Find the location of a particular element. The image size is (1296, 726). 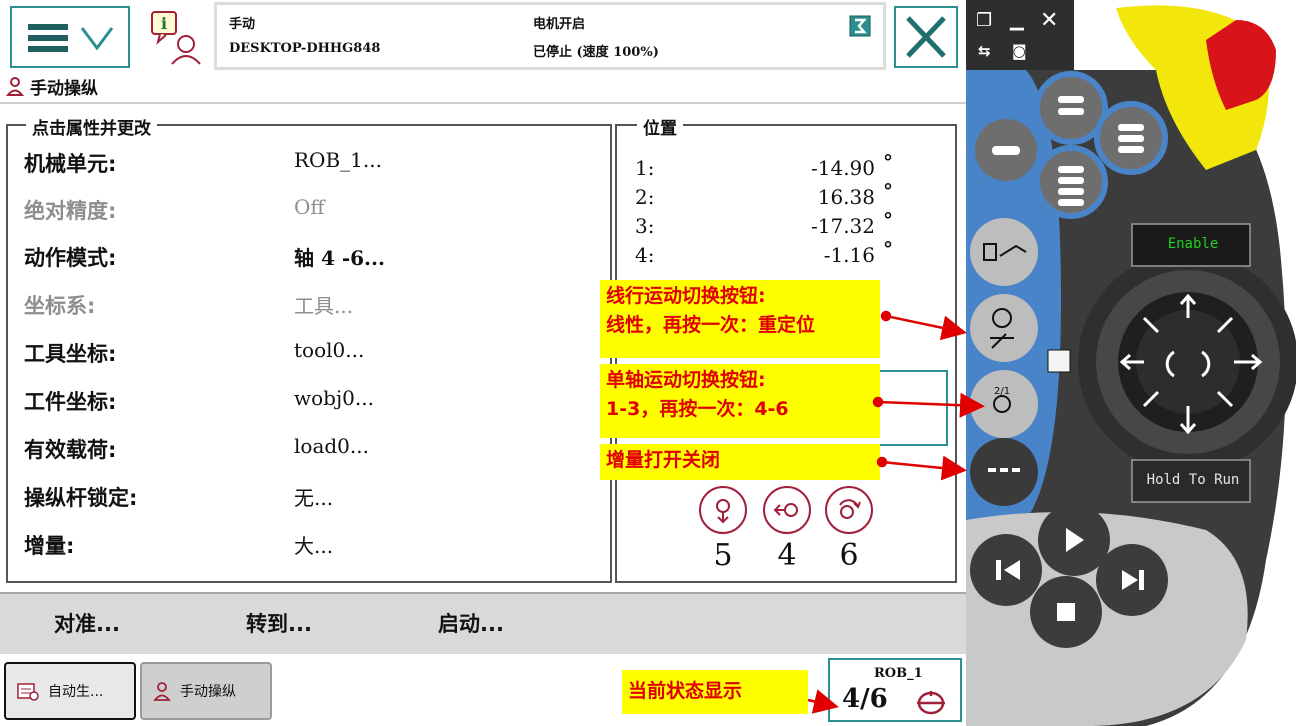

annotation-arrows is located at coordinates (896, 512).